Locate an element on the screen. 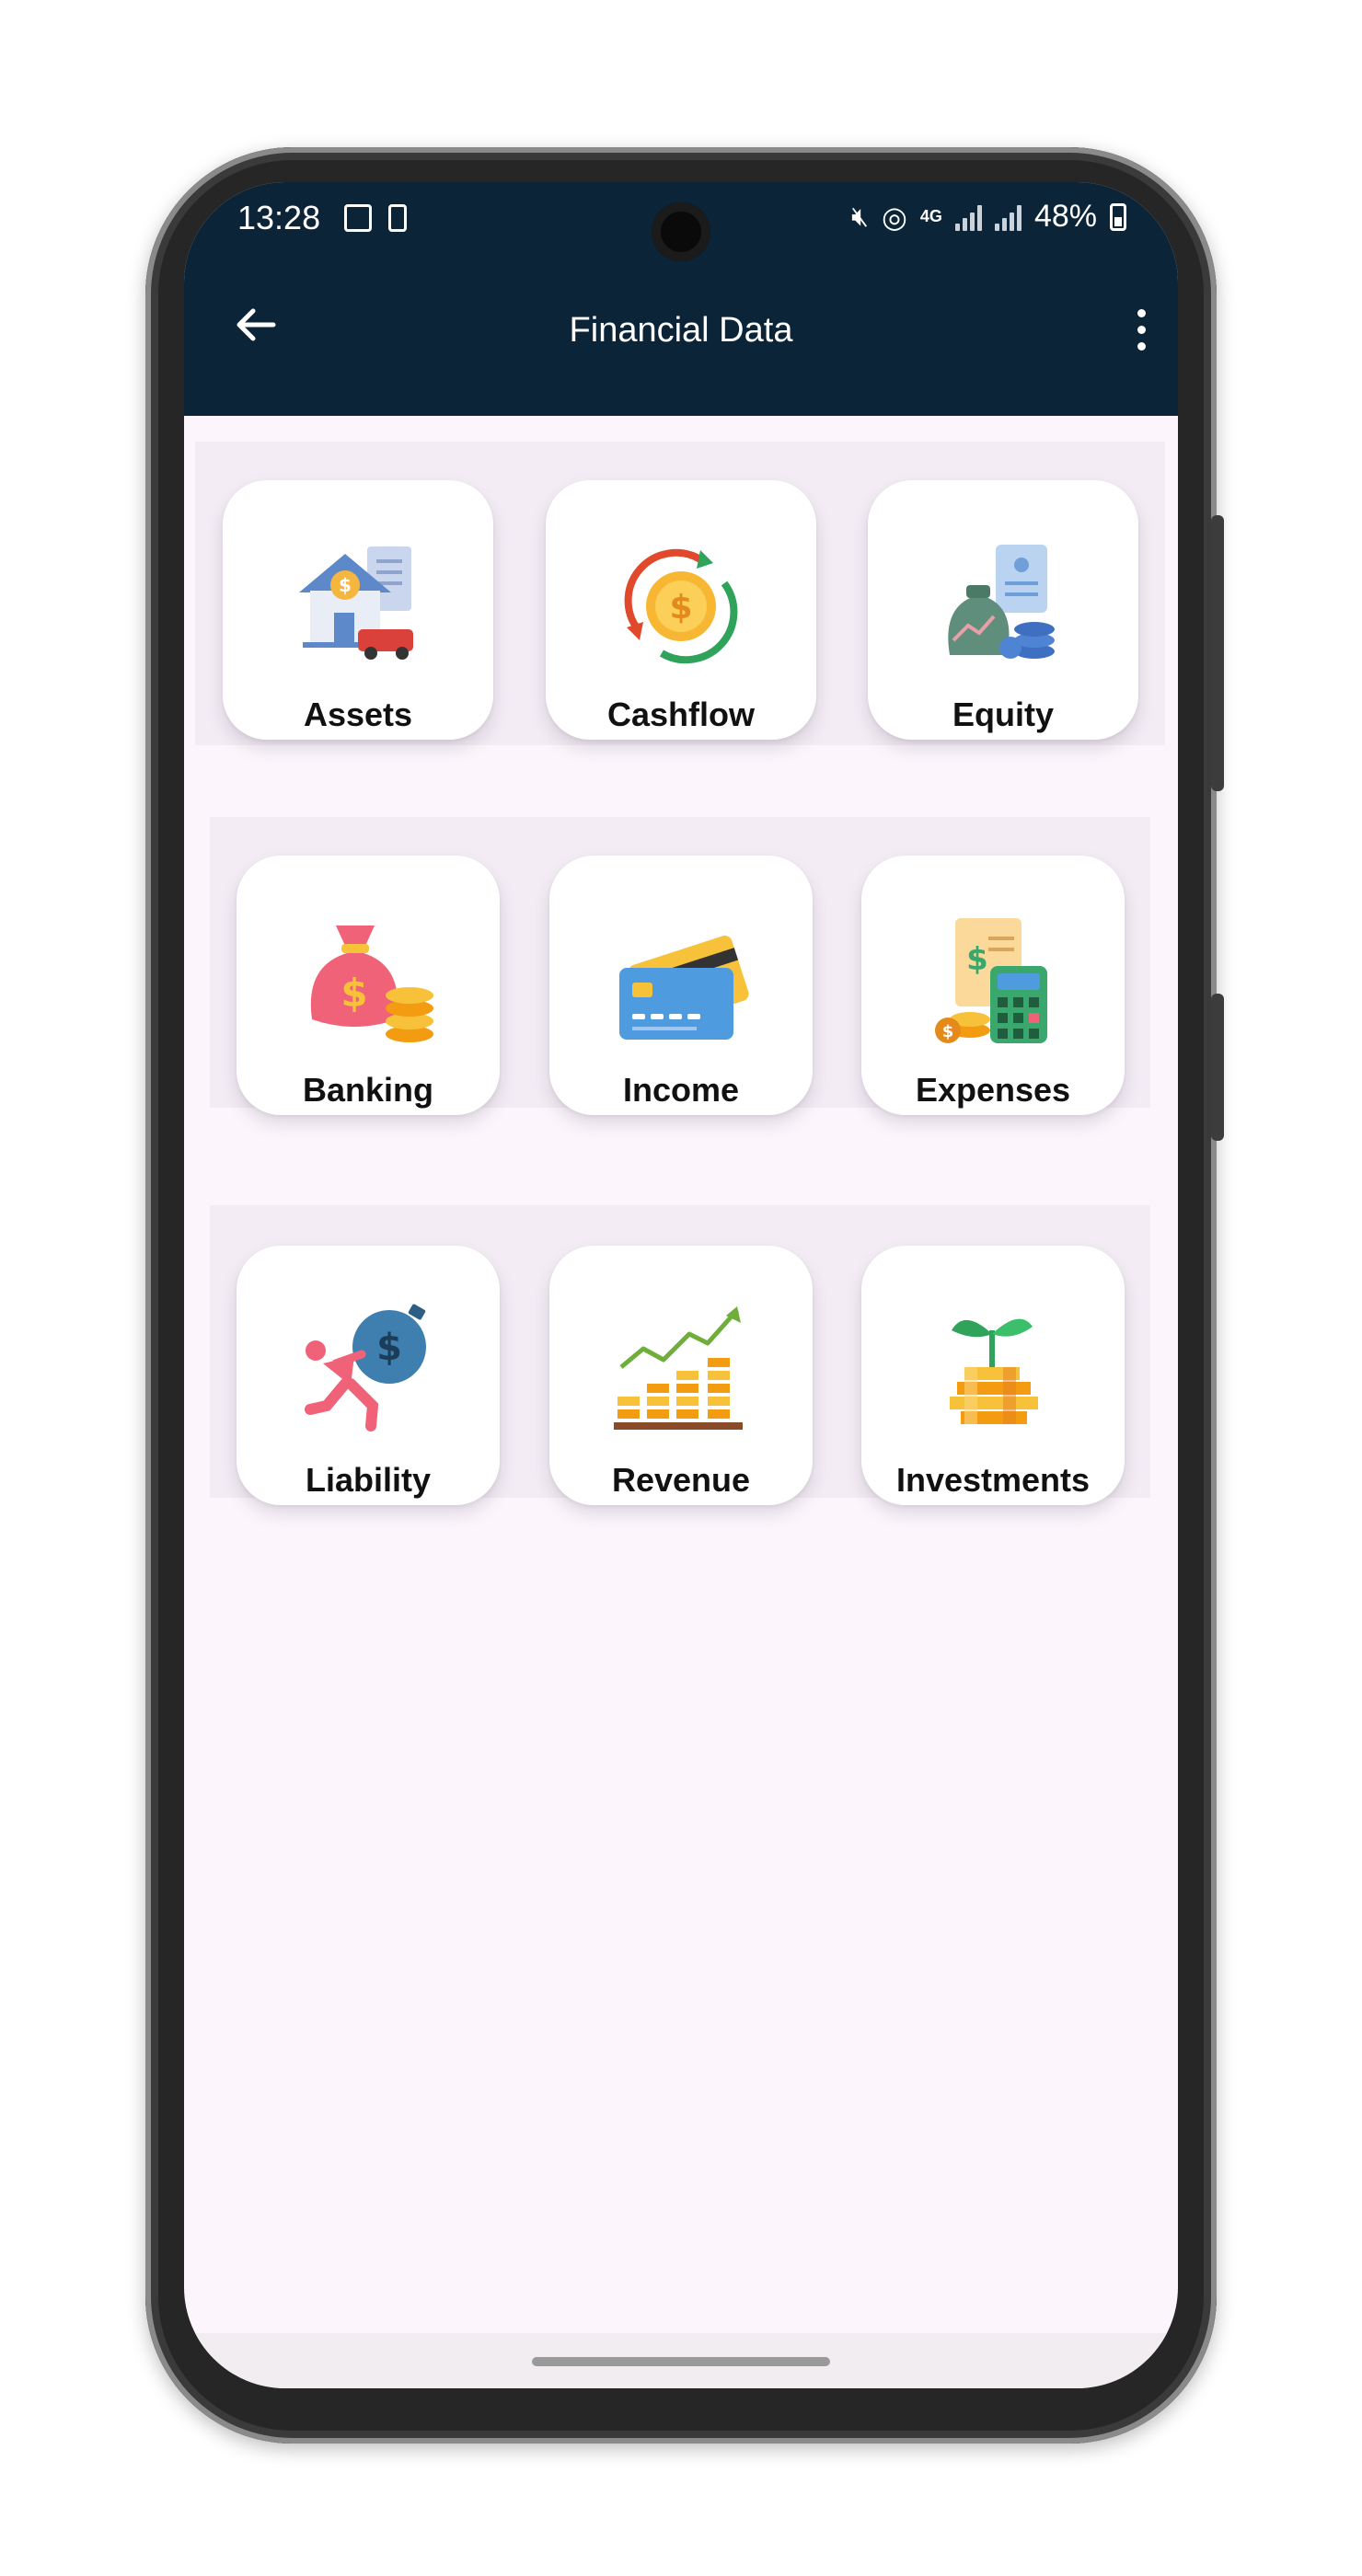  category-label: Income is located at coordinates (681, 1090).